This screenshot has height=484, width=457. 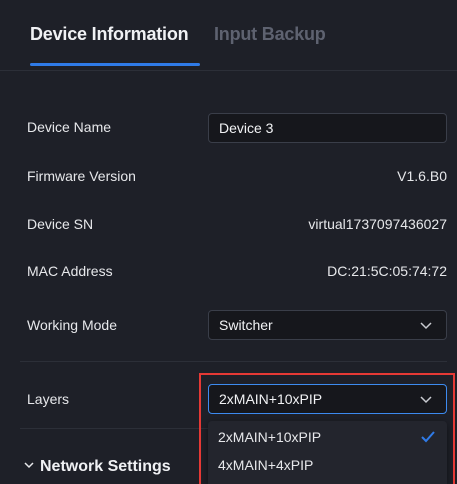 I want to click on layers-option-label: 4xMAIN+4xPIP, so click(x=266, y=465).